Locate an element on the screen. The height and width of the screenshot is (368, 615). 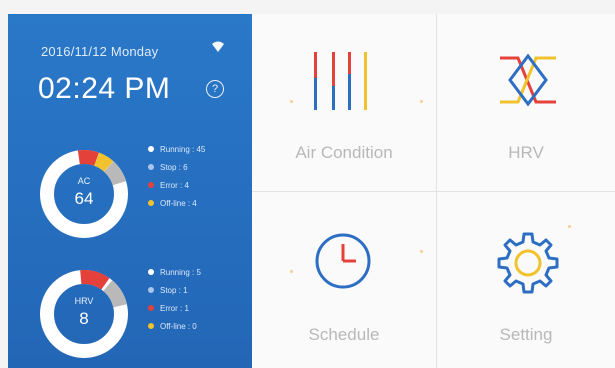
air-condition-tile: Air Condition is located at coordinates (344, 102).